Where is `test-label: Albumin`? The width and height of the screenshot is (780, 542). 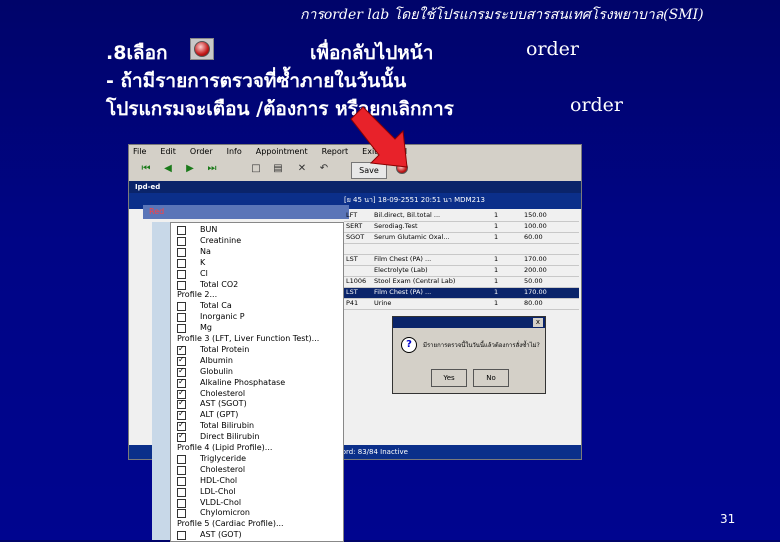
test-label: Albumin is located at coordinates (216, 360).